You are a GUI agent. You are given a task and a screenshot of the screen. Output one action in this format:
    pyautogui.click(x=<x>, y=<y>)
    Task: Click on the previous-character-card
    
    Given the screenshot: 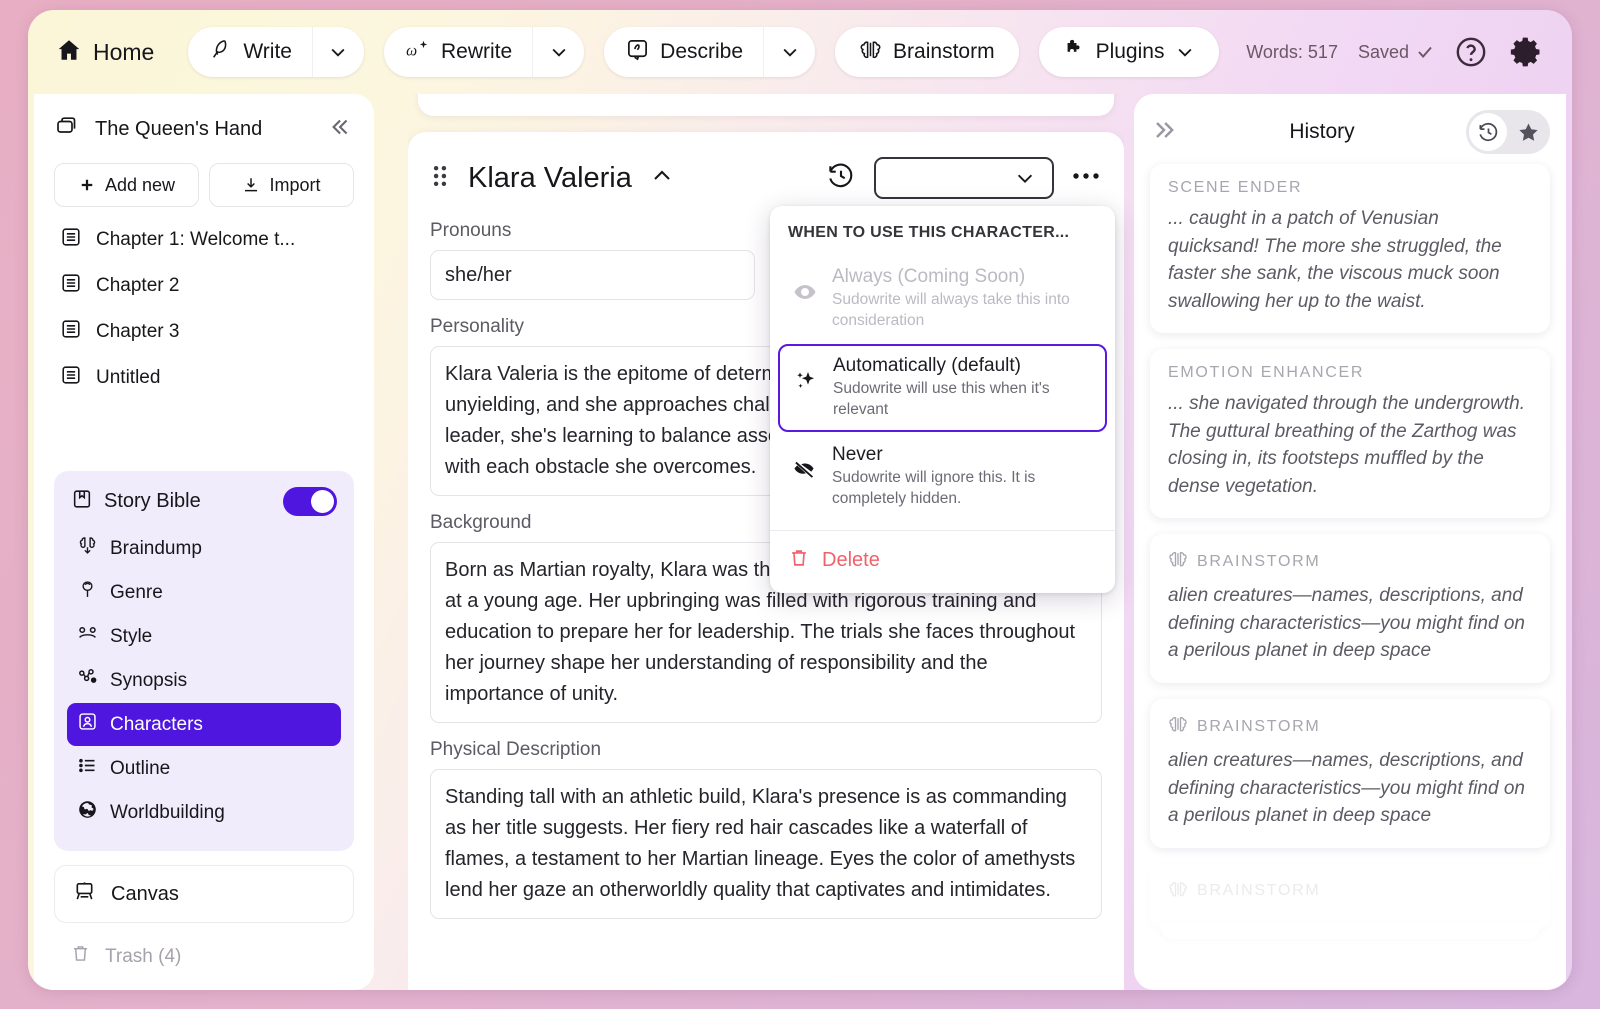 What is the action you would take?
    pyautogui.click(x=766, y=105)
    